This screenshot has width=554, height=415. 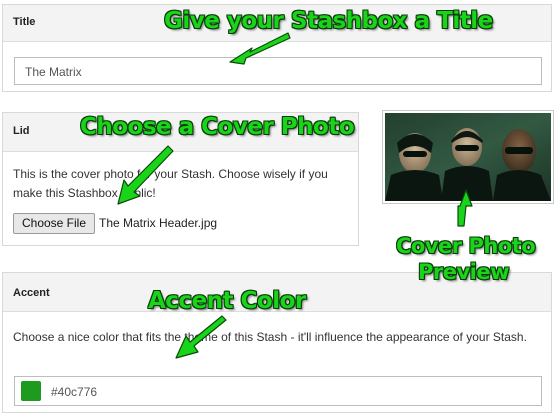 What do you see at coordinates (217, 127) in the screenshot?
I see `cover-annotation: Choose a Cover Photo` at bounding box center [217, 127].